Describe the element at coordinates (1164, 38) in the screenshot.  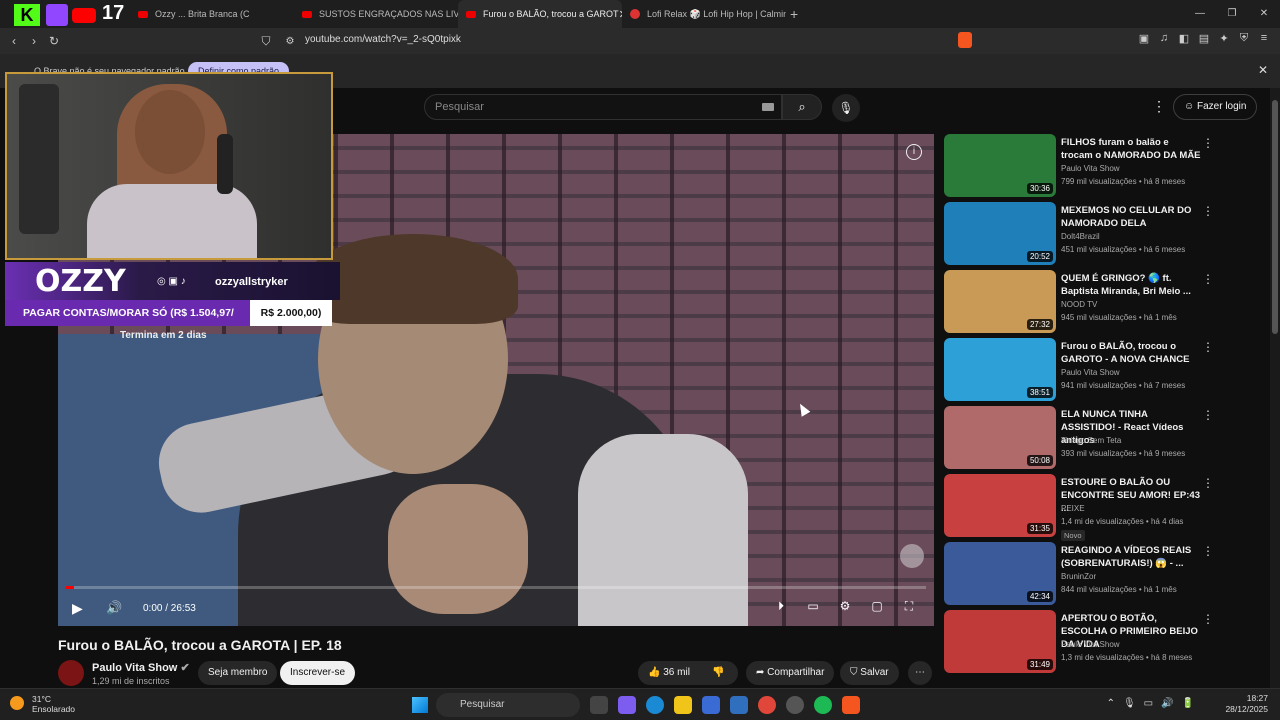
I see `music-icon: ♫` at that location.